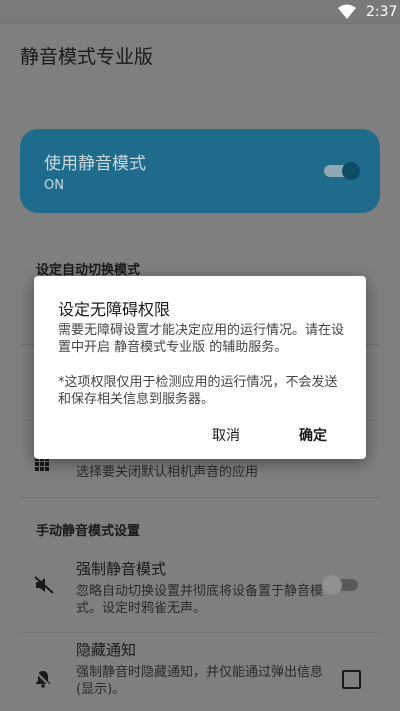  I want to click on camera-sound-subtitle: 选择要关闭默认相机声音的应用, so click(167, 472).